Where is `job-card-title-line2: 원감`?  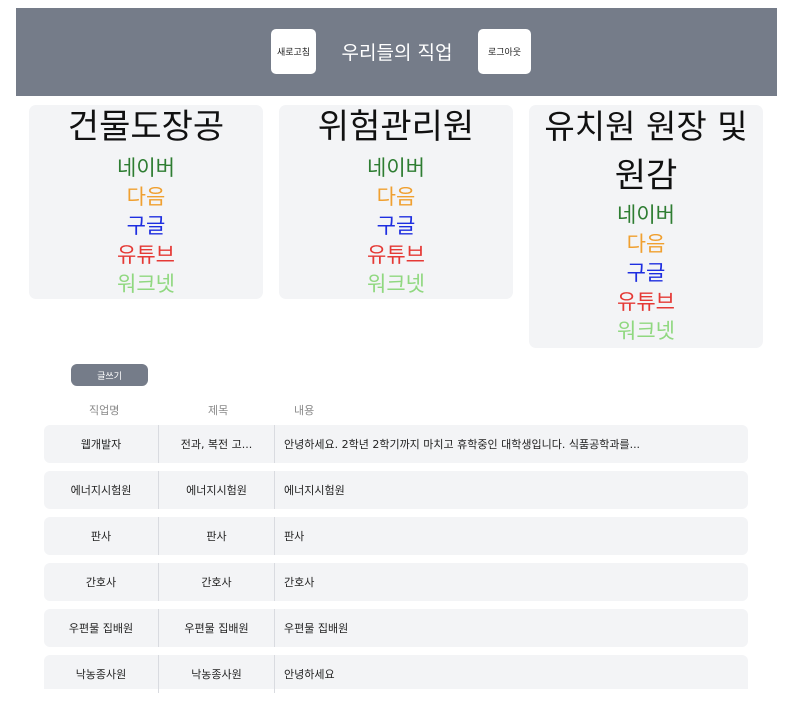
job-card-title-line2: 원감 is located at coordinates (646, 176).